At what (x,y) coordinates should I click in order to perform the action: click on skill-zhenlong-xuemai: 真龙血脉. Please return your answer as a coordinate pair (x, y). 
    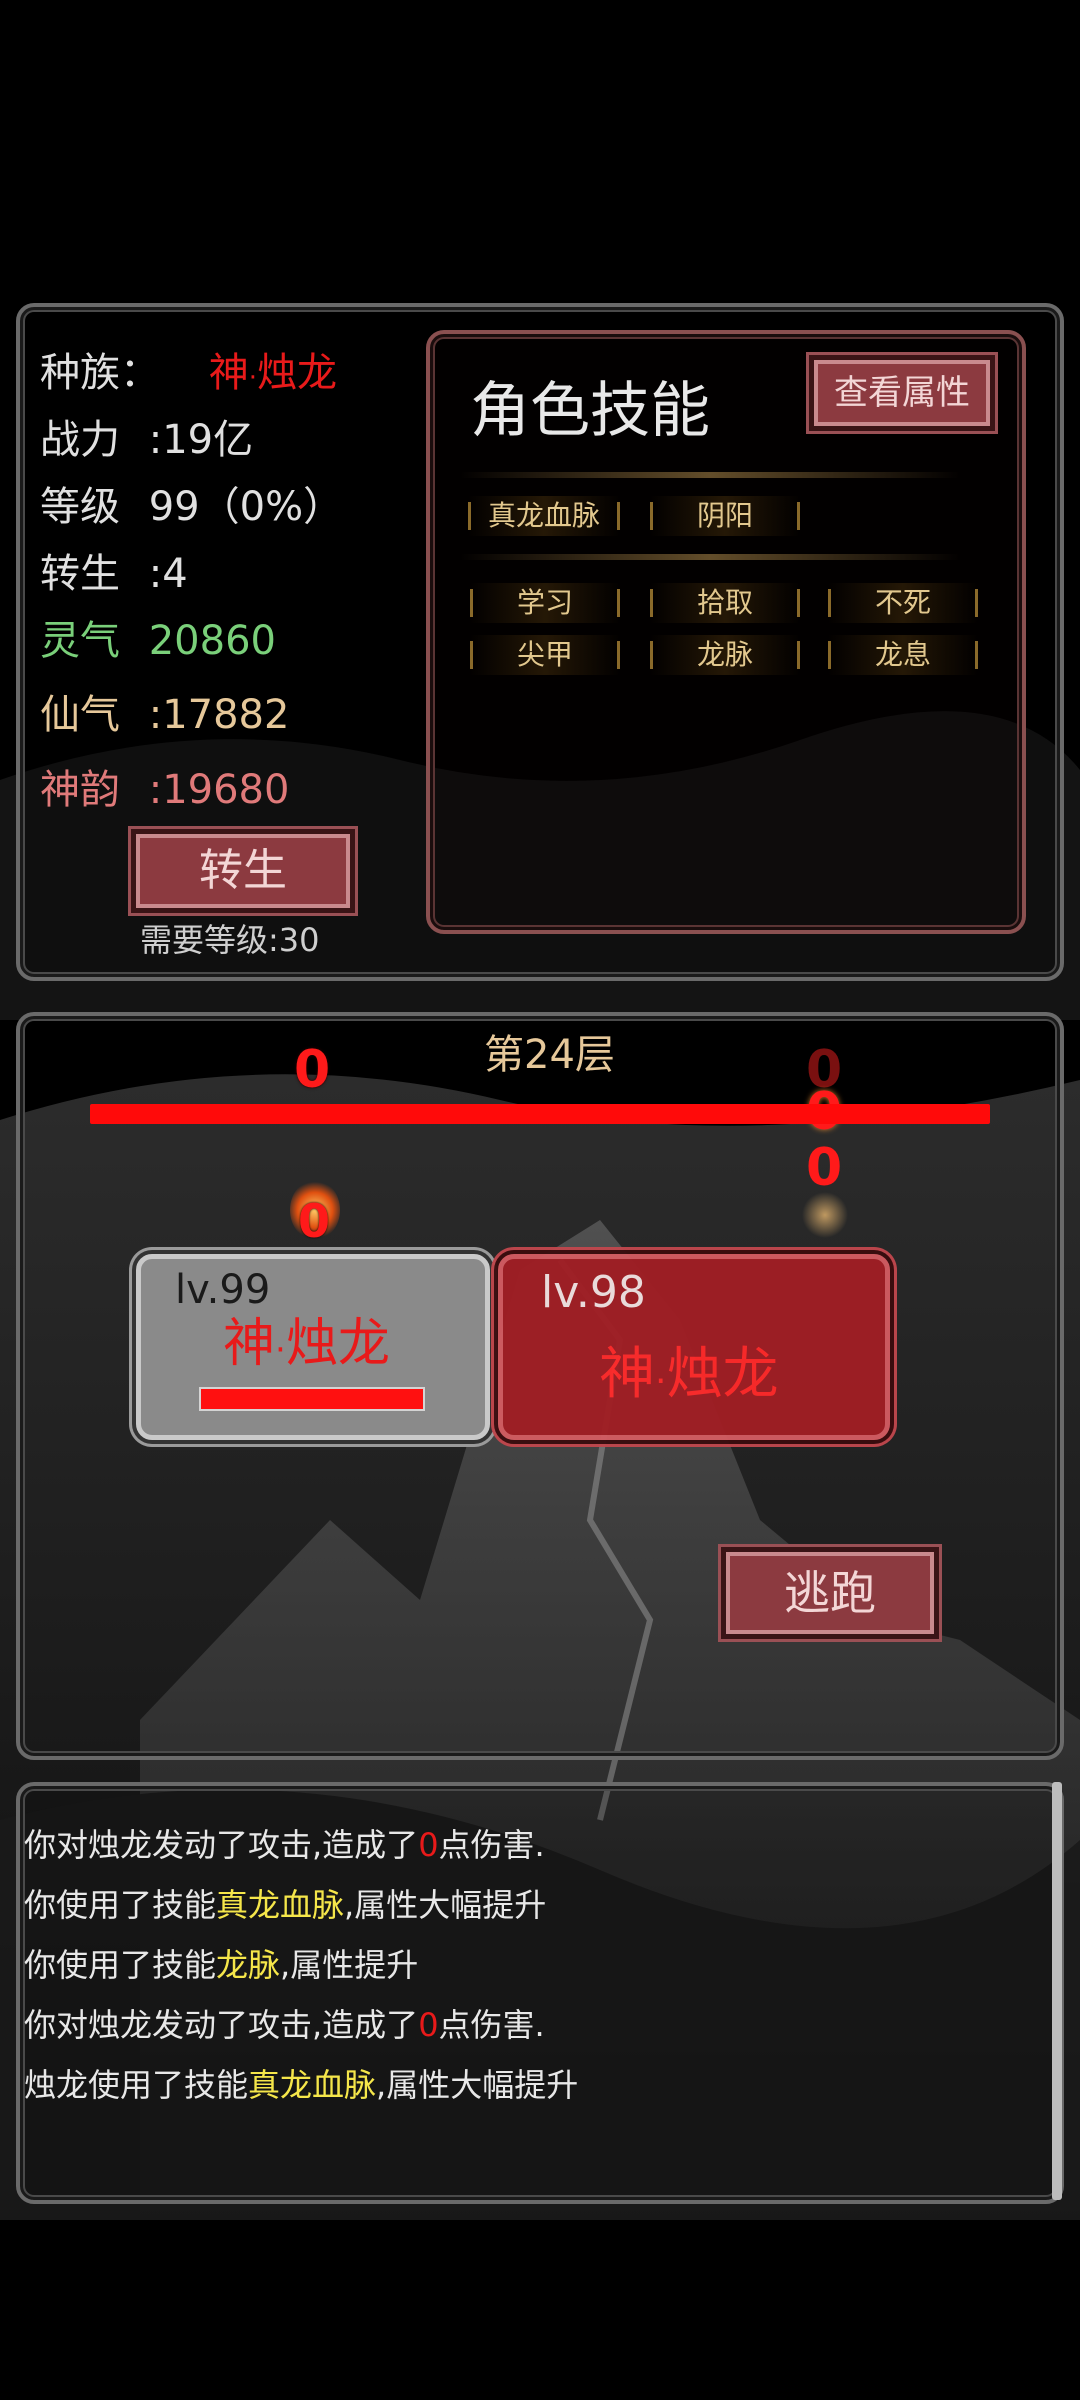
    Looking at the image, I should click on (544, 516).